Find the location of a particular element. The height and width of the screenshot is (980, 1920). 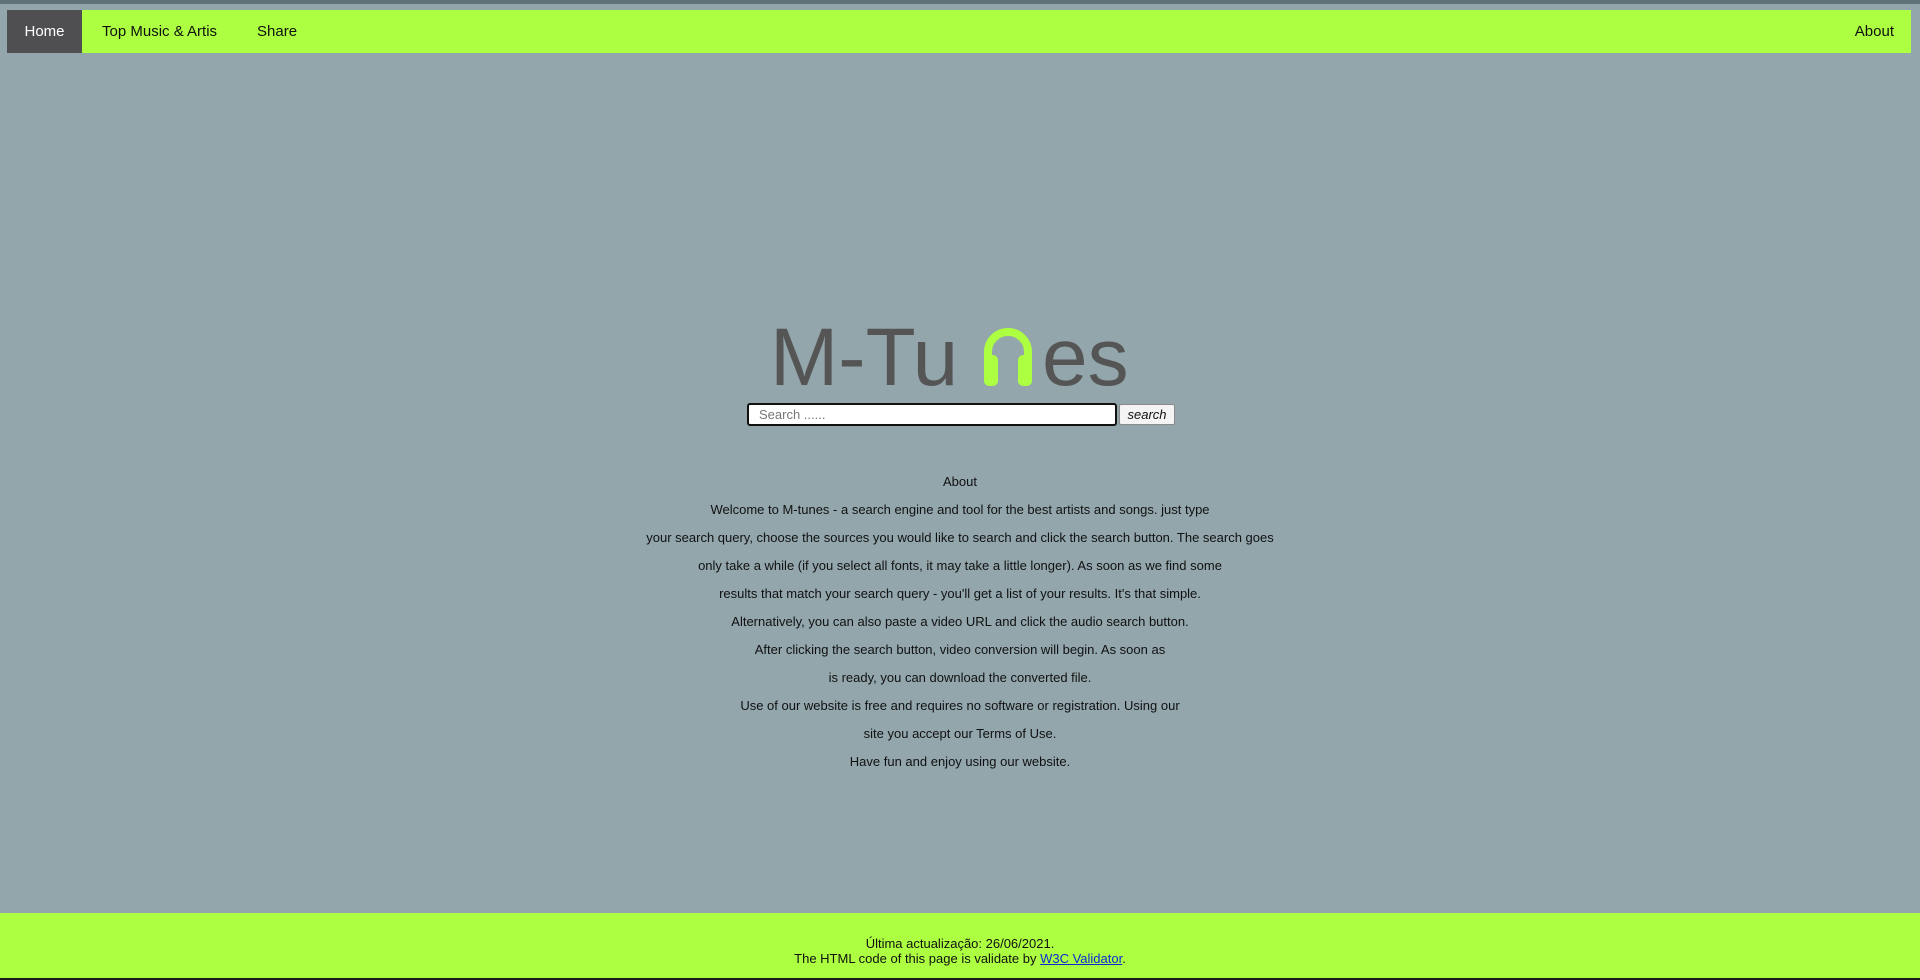

about-heading: About is located at coordinates (960, 481).